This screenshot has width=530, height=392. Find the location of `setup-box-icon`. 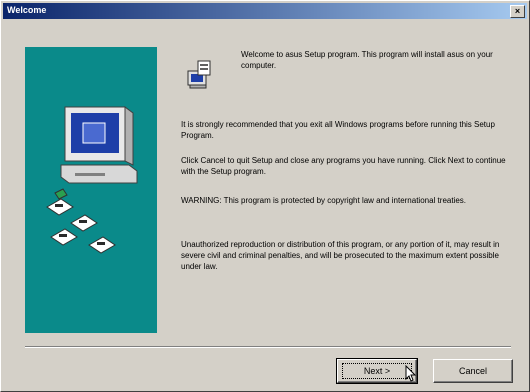

setup-box-icon is located at coordinates (199, 74).